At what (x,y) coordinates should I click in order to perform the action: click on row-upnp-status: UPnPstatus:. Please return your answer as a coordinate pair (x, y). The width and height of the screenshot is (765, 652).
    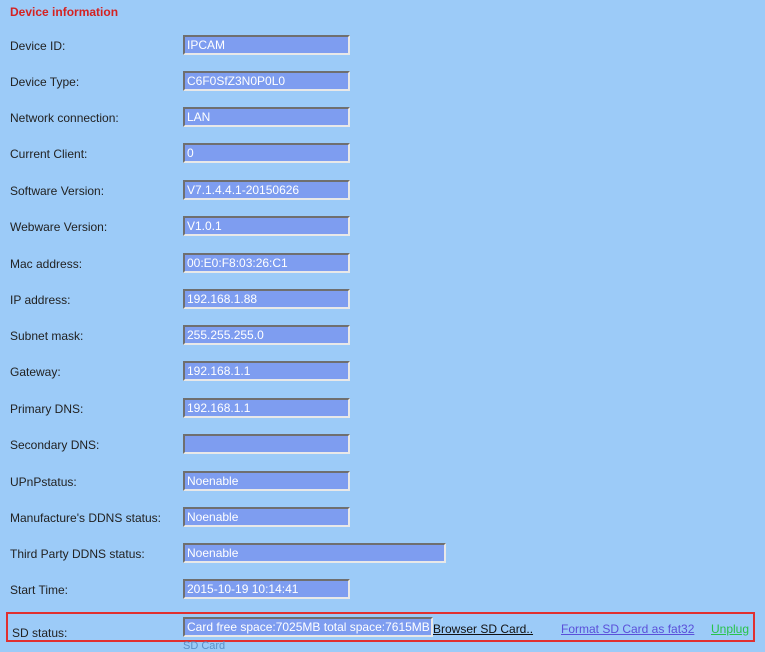
    Looking at the image, I should click on (382, 482).